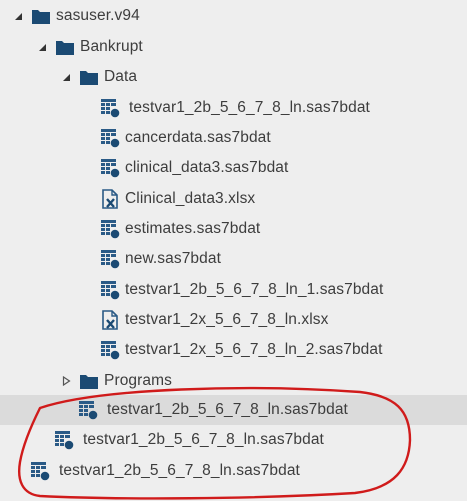  Describe the element at coordinates (233, 16) in the screenshot. I see `tree-node-sasuser: sasuser.v94` at that location.